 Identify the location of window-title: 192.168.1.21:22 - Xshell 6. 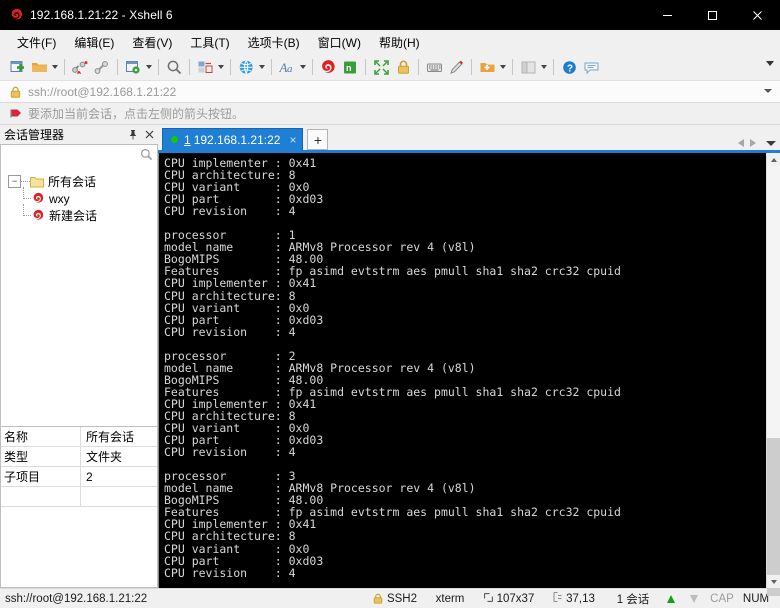
(101, 15).